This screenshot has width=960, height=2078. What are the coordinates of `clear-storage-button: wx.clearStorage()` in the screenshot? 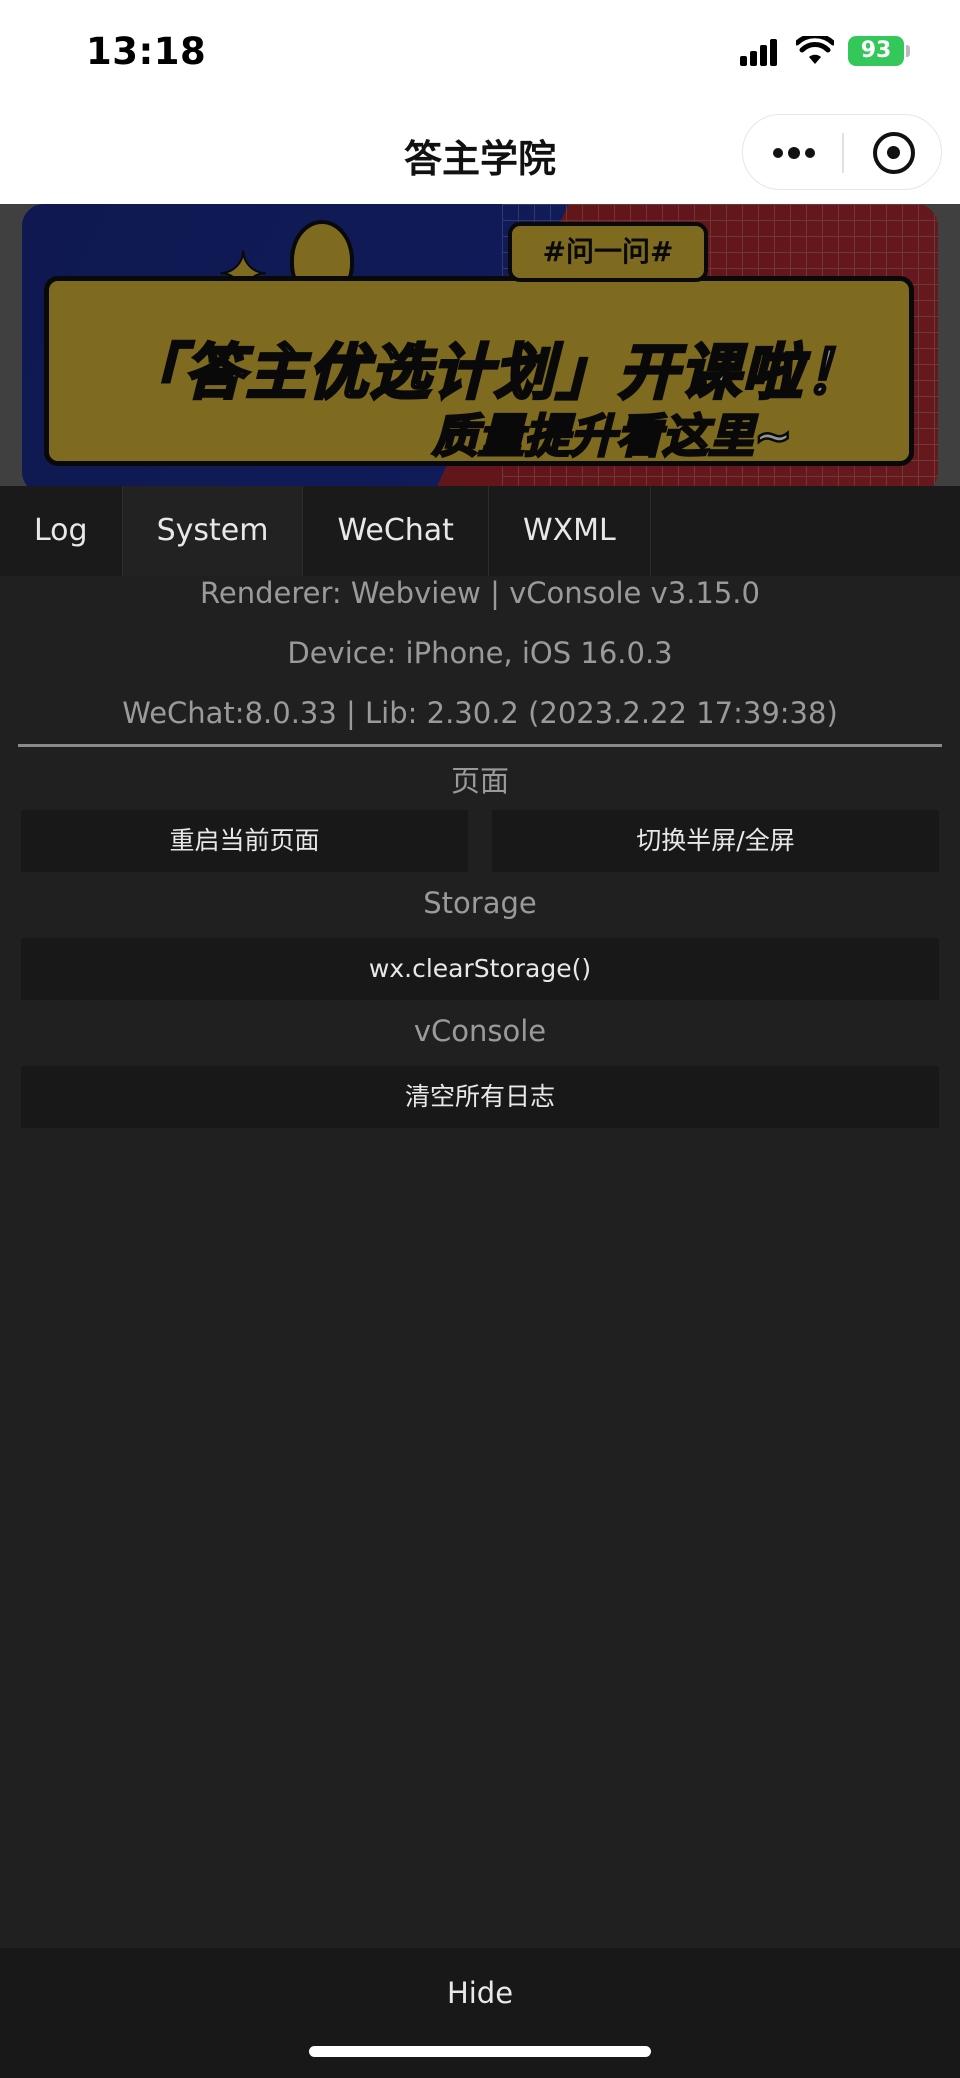 It's located at (480, 969).